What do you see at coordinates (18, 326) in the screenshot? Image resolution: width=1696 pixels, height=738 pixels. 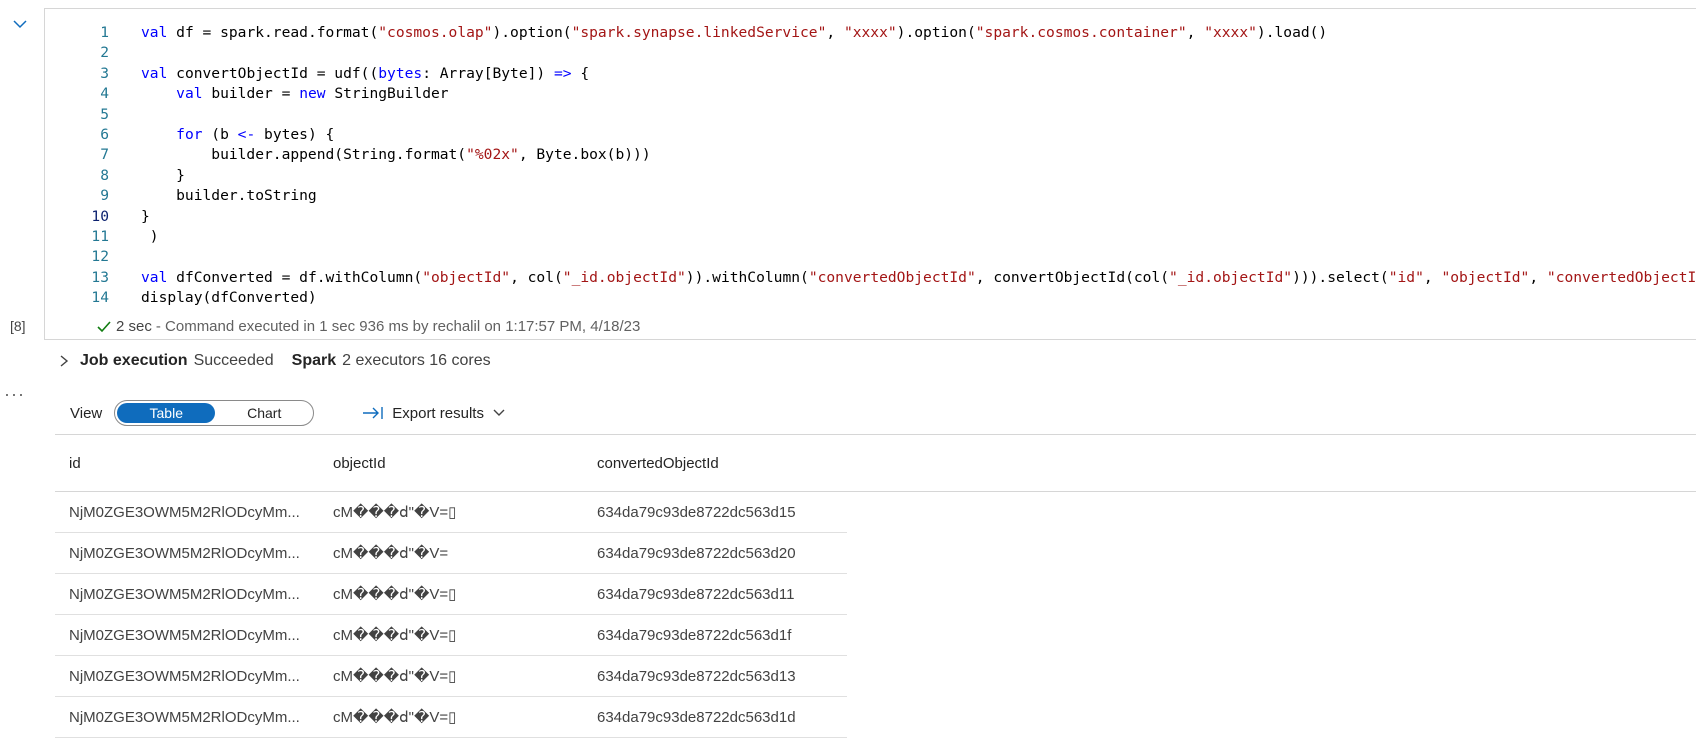 I see `execution-count: [8]` at bounding box center [18, 326].